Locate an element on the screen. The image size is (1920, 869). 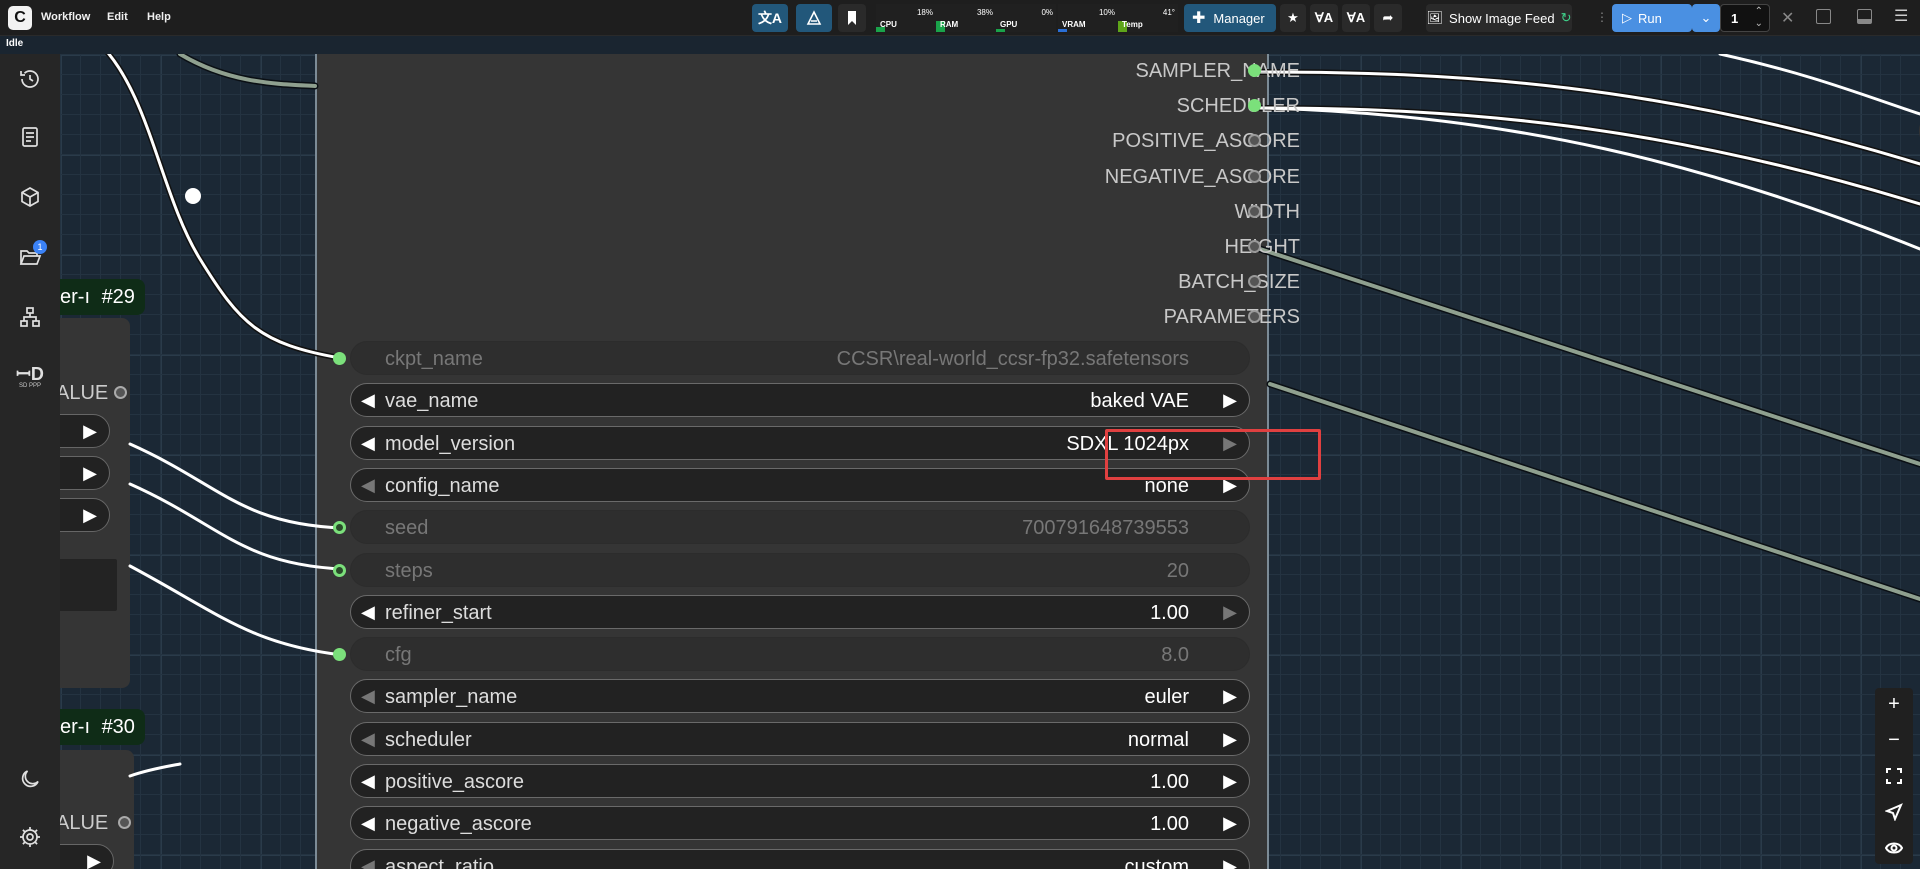
manager-button: ✚ Manager is located at coordinates (1230, 18).